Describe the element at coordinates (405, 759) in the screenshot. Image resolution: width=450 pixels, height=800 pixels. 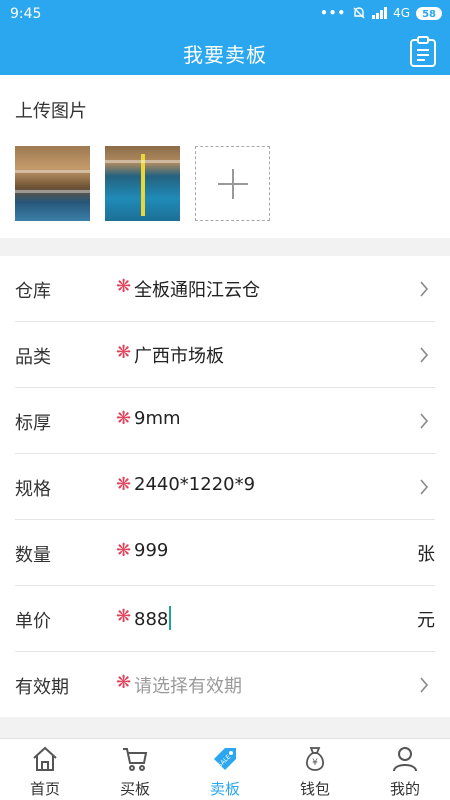
I see `user-icon` at that location.